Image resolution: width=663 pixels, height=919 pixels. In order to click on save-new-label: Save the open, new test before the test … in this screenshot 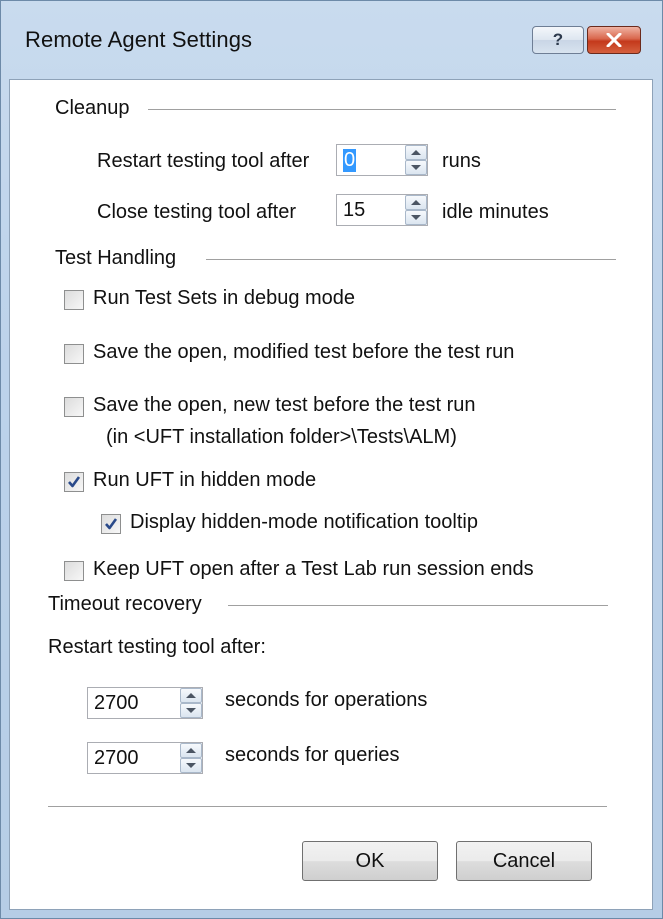, I will do `click(284, 405)`.